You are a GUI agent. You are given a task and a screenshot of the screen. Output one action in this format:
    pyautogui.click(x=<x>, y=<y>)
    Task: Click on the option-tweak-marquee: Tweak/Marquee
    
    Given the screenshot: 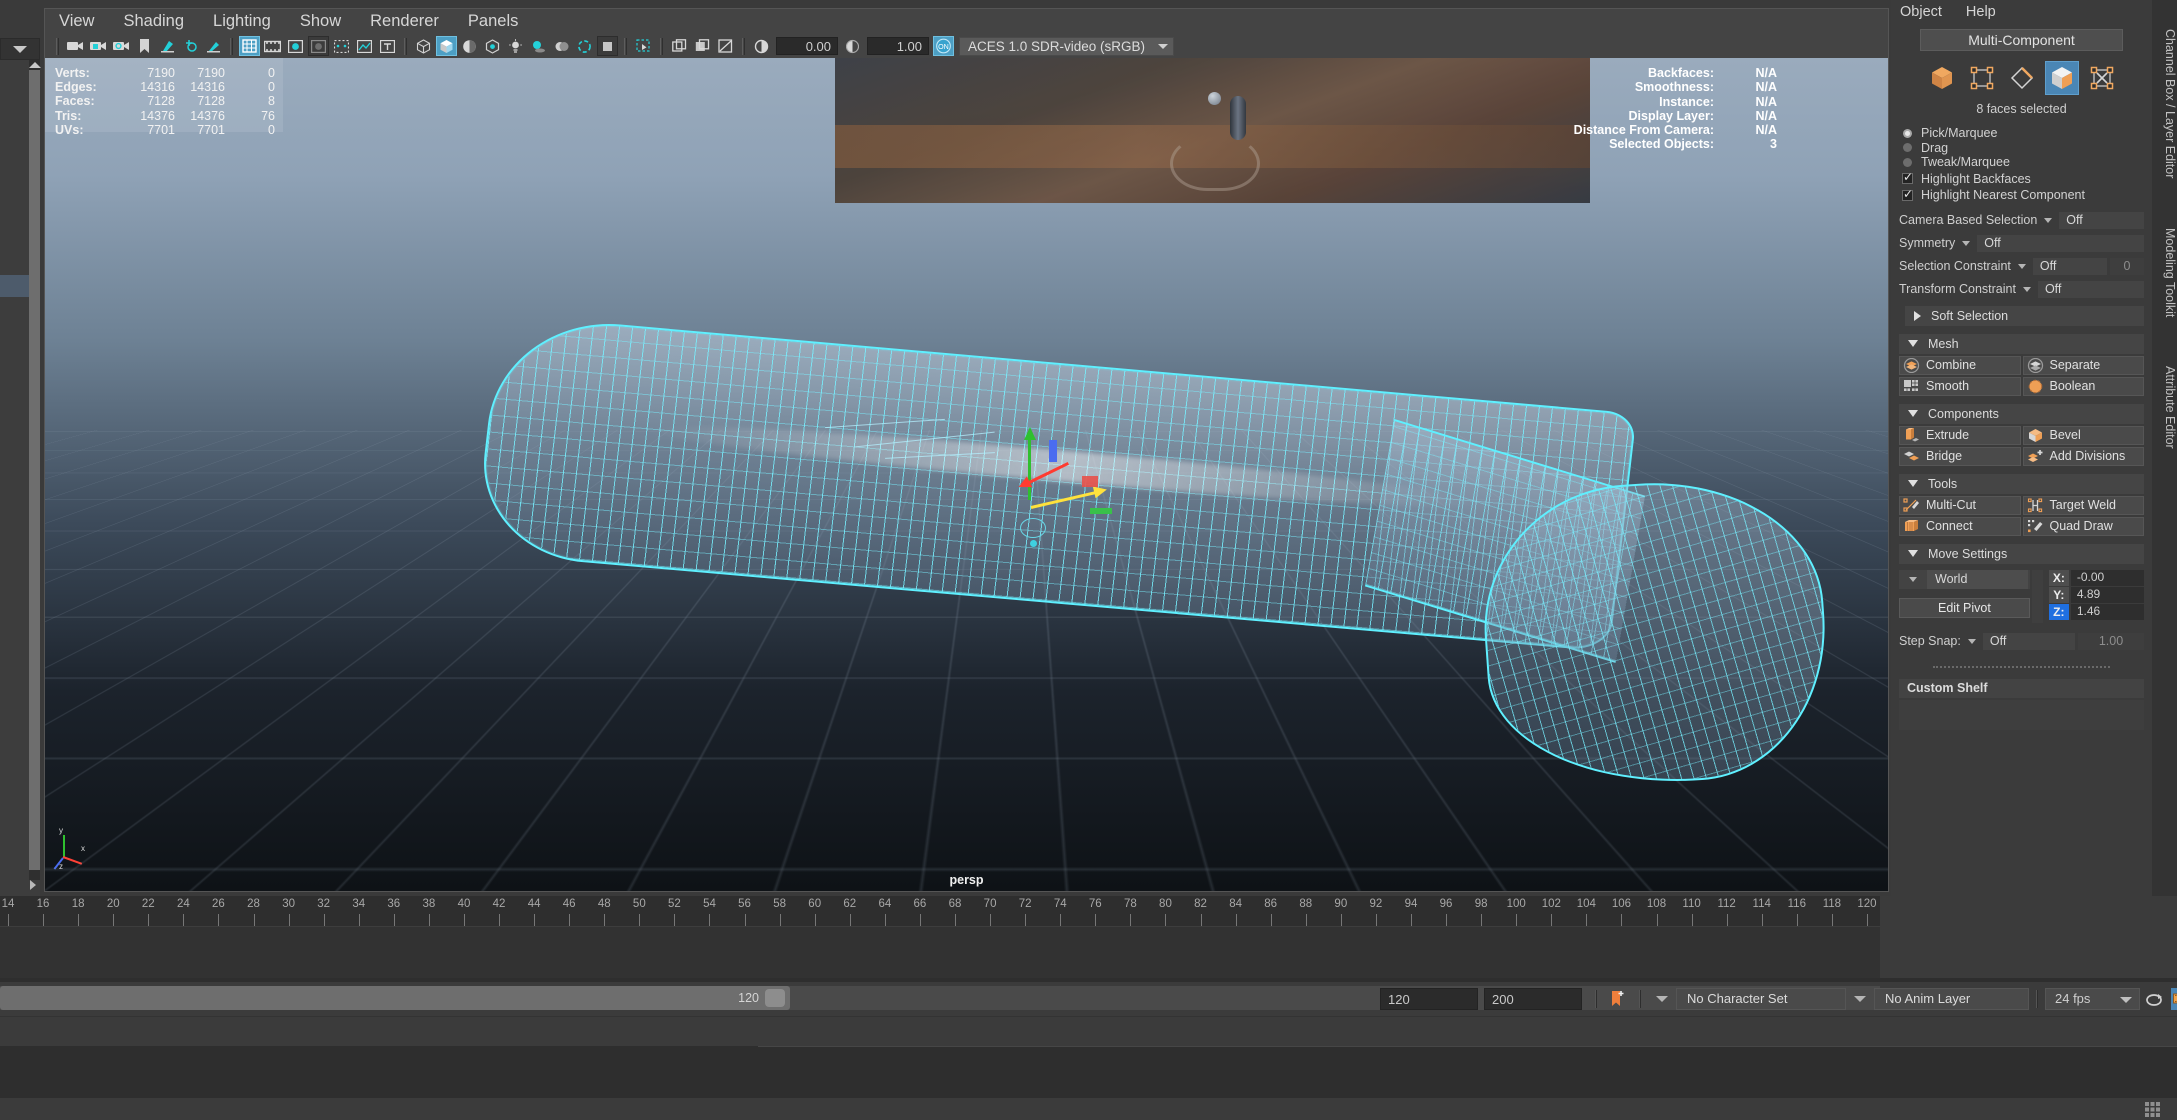 What is the action you would take?
    pyautogui.click(x=2021, y=162)
    